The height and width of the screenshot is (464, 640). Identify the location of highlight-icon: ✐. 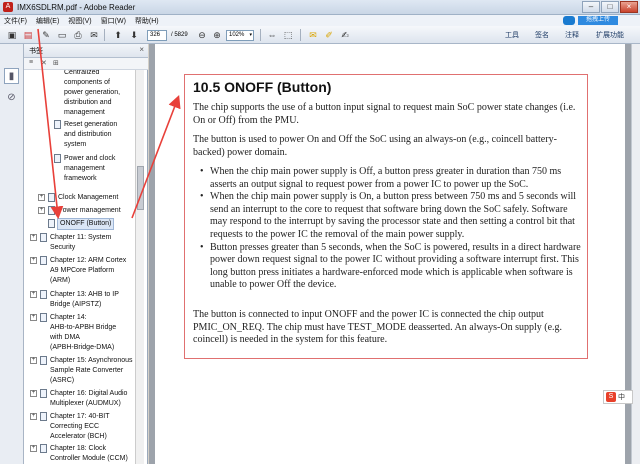
(329, 35).